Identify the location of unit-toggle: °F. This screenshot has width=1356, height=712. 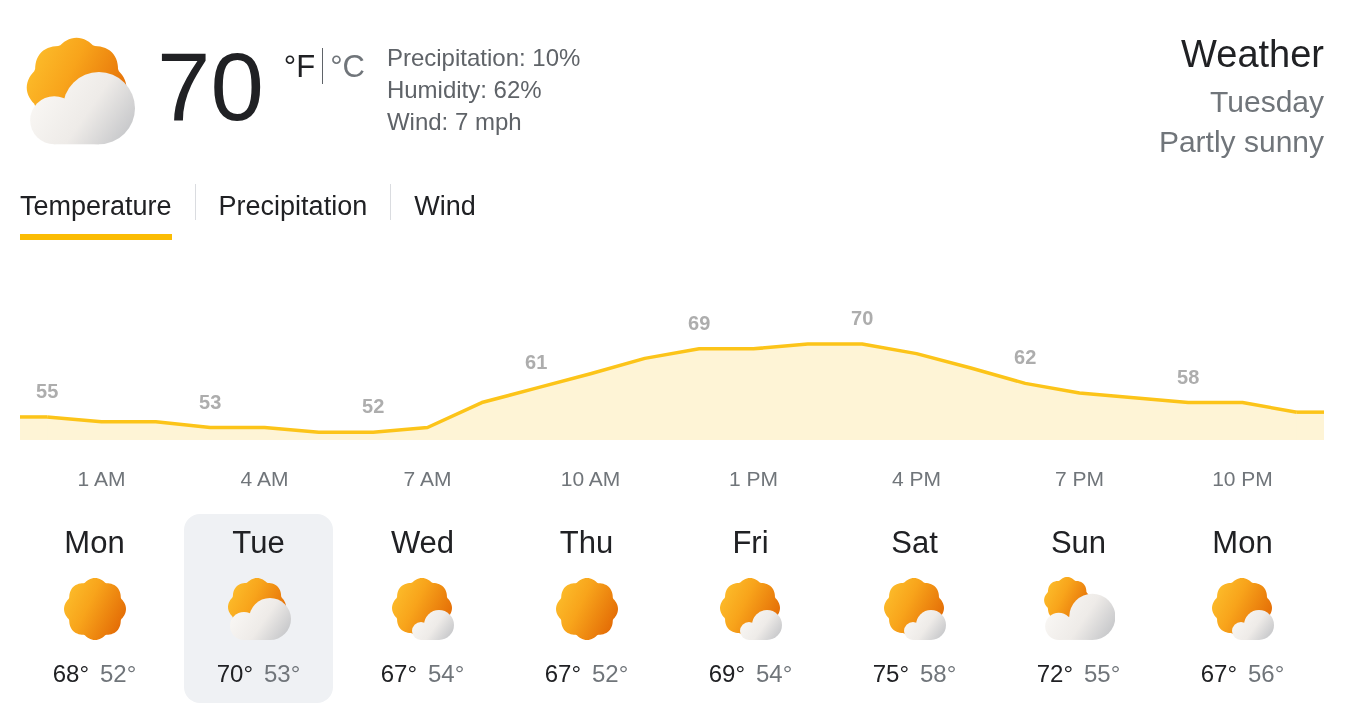
(299, 67).